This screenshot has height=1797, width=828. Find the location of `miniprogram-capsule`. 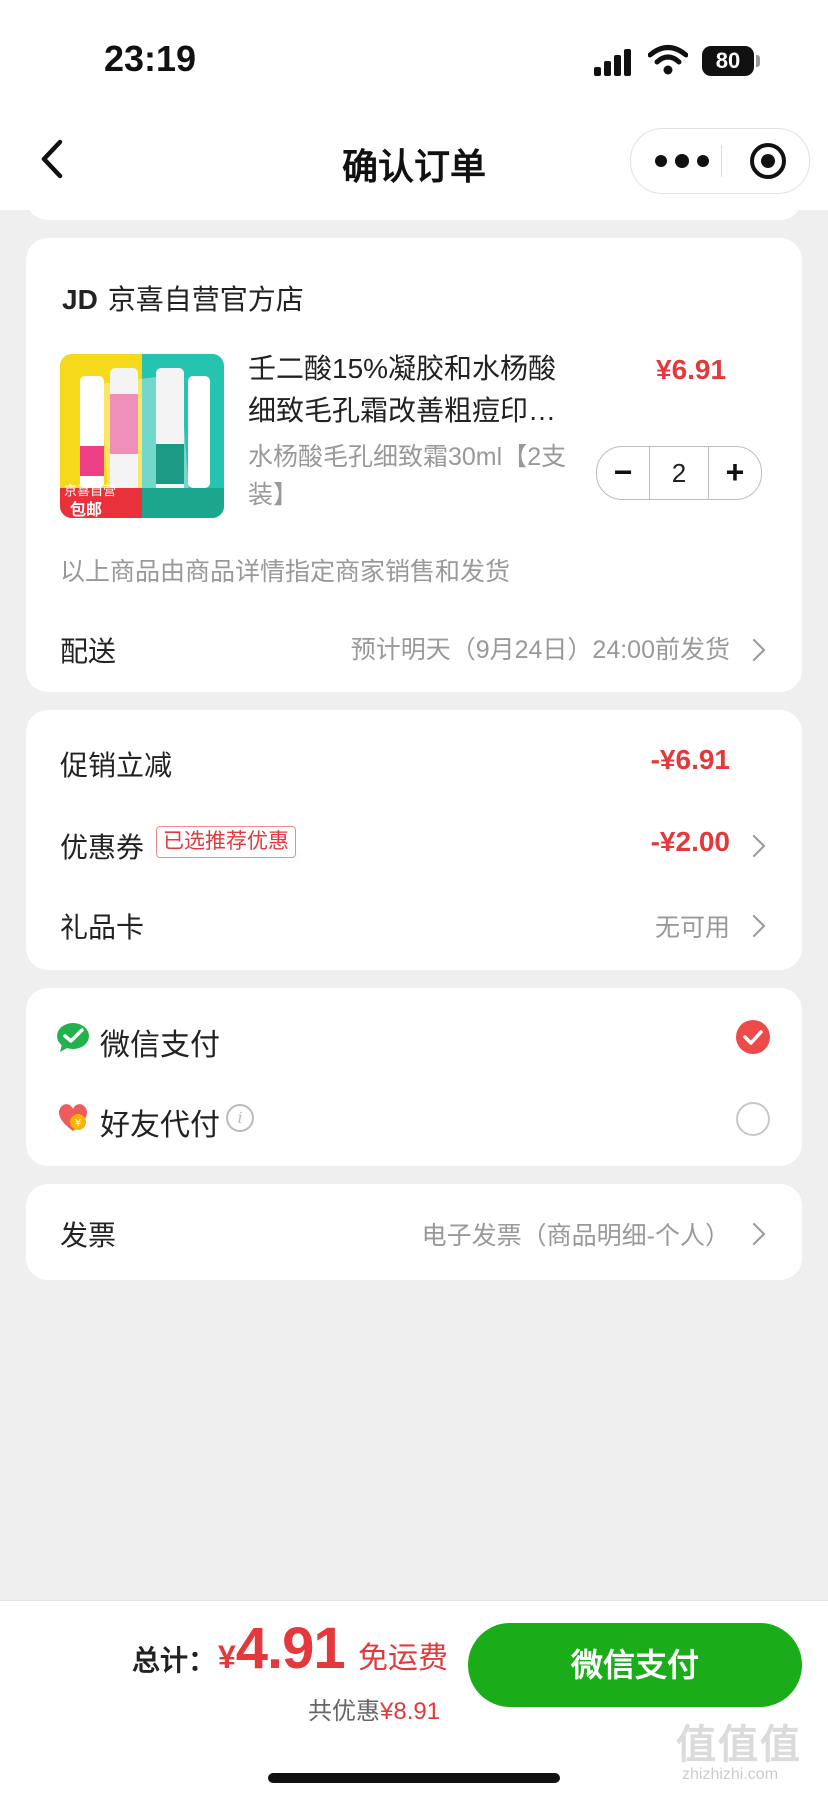

miniprogram-capsule is located at coordinates (720, 161).